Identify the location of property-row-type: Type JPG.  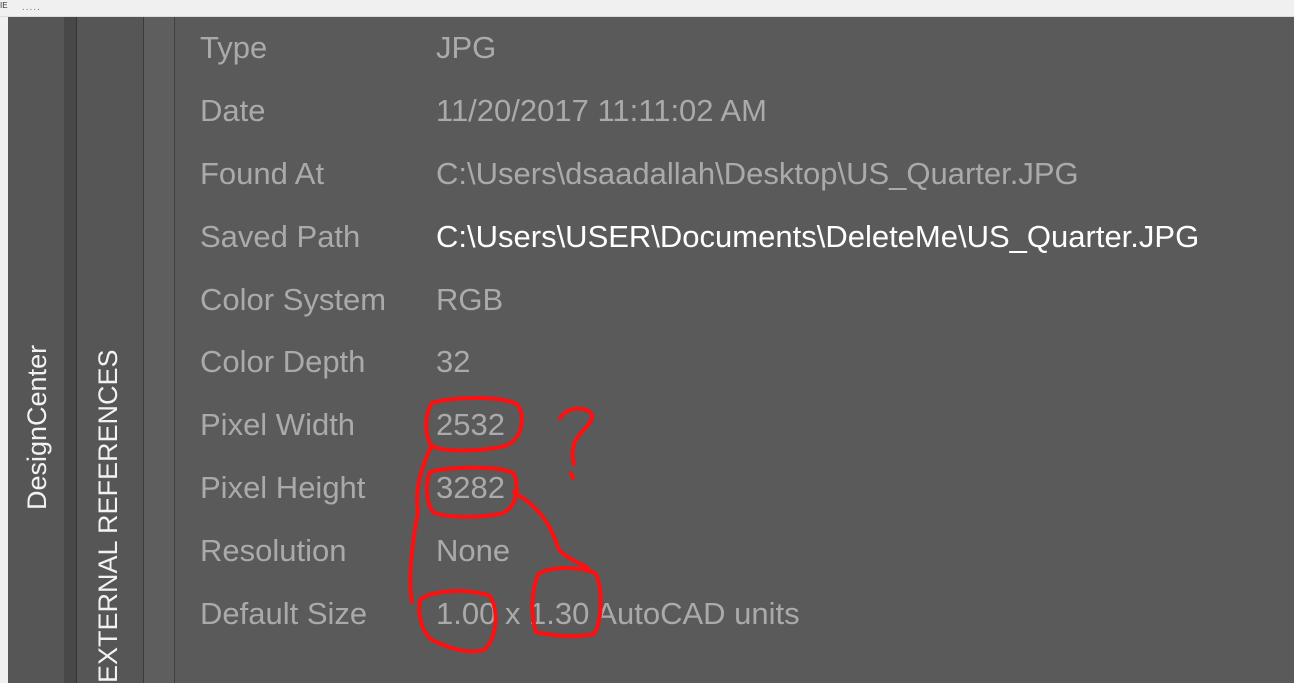
(734, 48).